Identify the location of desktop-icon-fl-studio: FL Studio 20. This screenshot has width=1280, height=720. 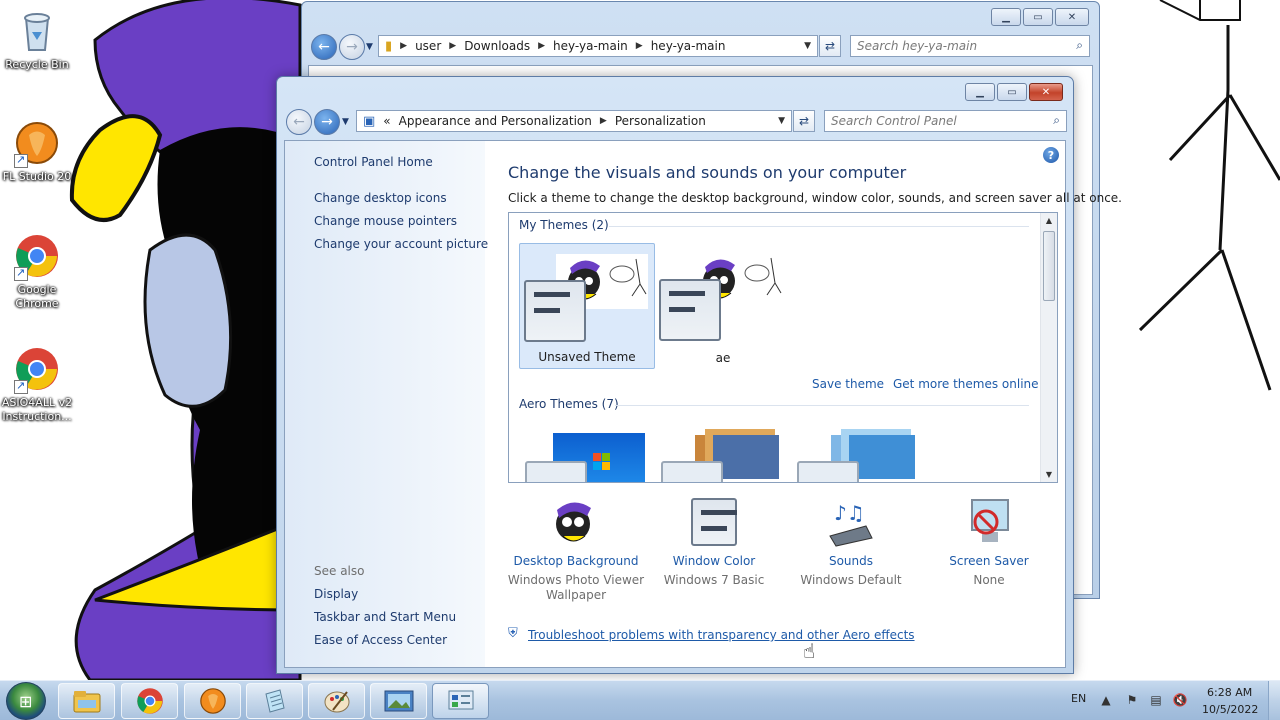
(37, 152).